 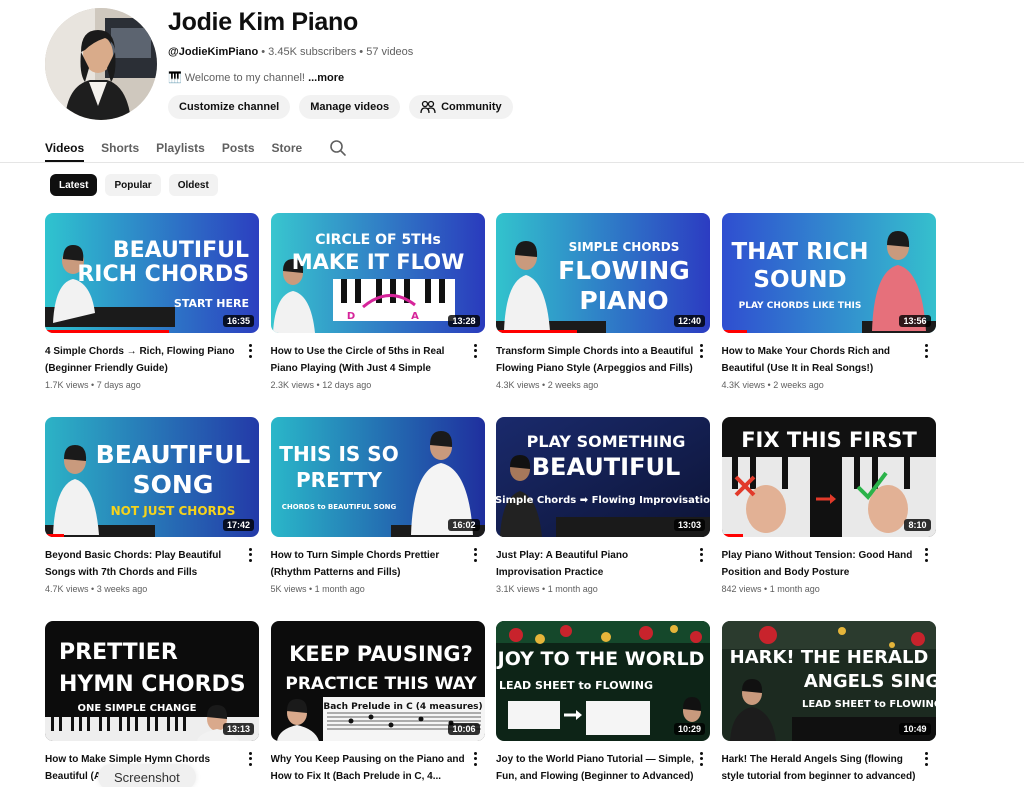 I want to click on thumb-sub: LEAD SHEET to FLOWING, so click(x=576, y=685).